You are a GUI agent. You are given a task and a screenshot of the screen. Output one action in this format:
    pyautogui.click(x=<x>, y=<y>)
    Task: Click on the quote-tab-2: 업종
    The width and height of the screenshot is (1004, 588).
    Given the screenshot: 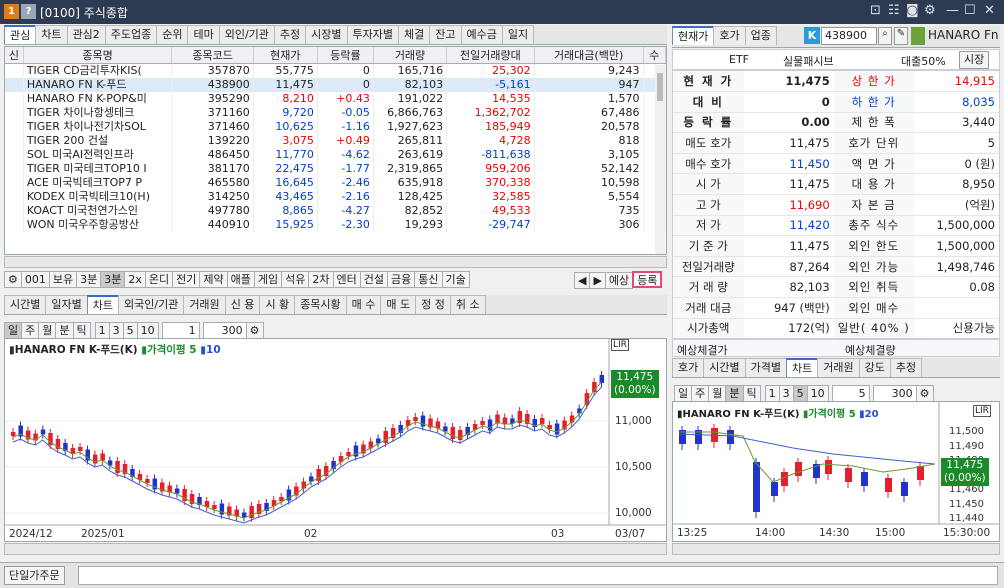 What is the action you would take?
    pyautogui.click(x=760, y=35)
    